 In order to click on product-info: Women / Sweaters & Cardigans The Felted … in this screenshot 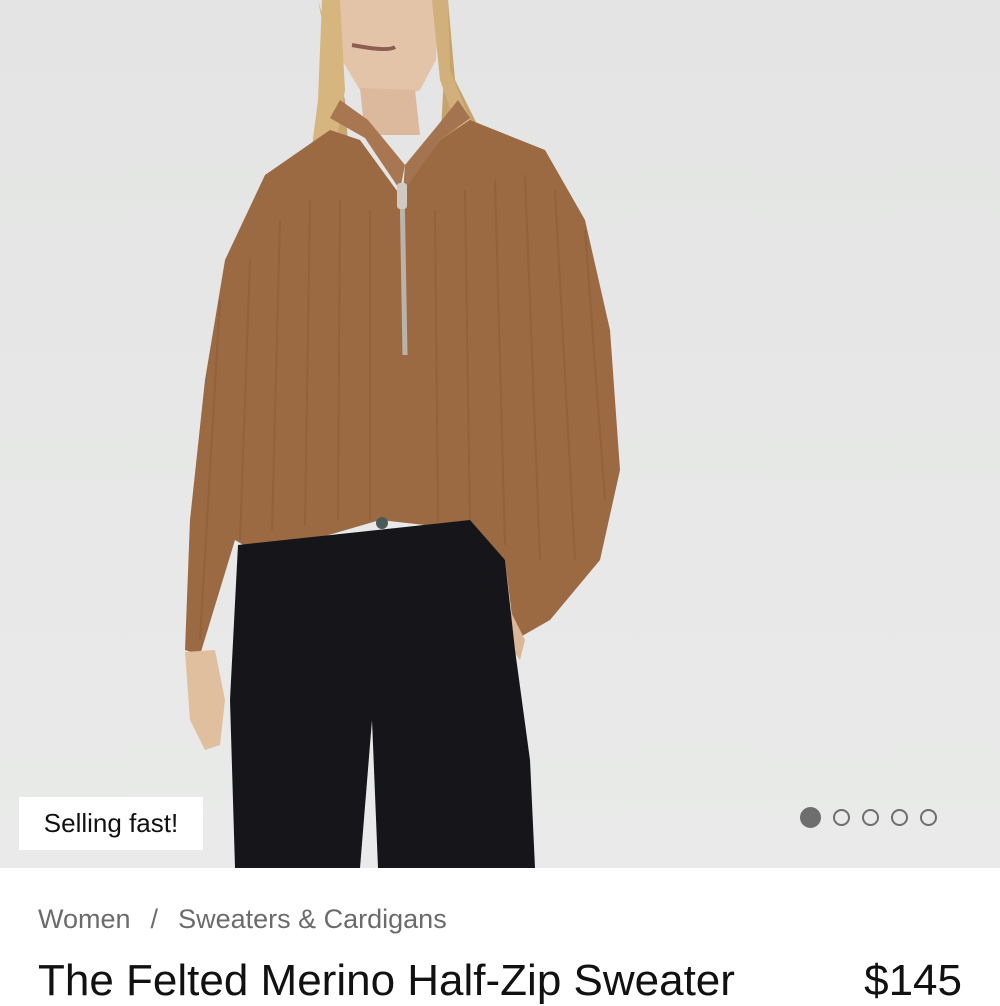, I will do `click(500, 936)`.